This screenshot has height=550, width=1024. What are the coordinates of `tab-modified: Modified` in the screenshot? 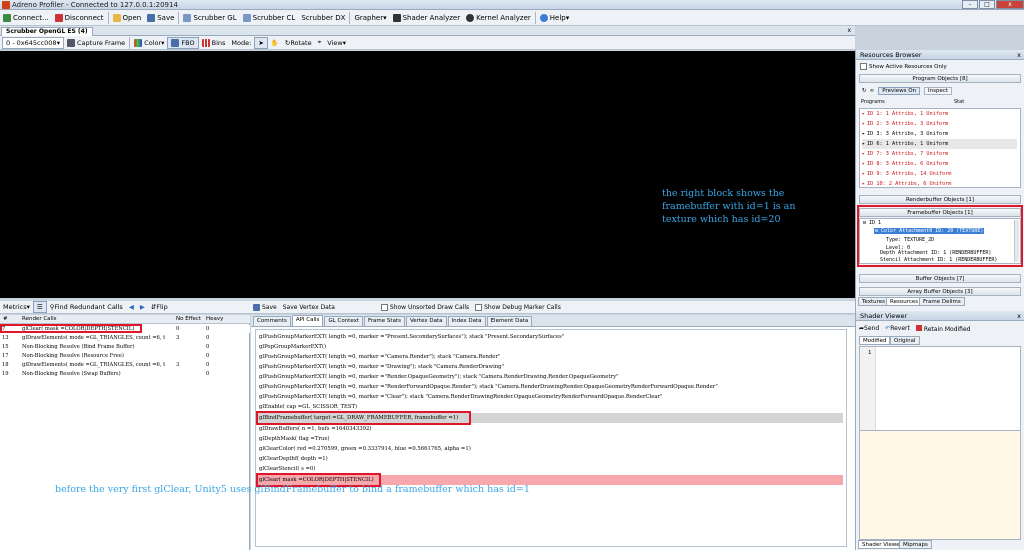 It's located at (875, 340).